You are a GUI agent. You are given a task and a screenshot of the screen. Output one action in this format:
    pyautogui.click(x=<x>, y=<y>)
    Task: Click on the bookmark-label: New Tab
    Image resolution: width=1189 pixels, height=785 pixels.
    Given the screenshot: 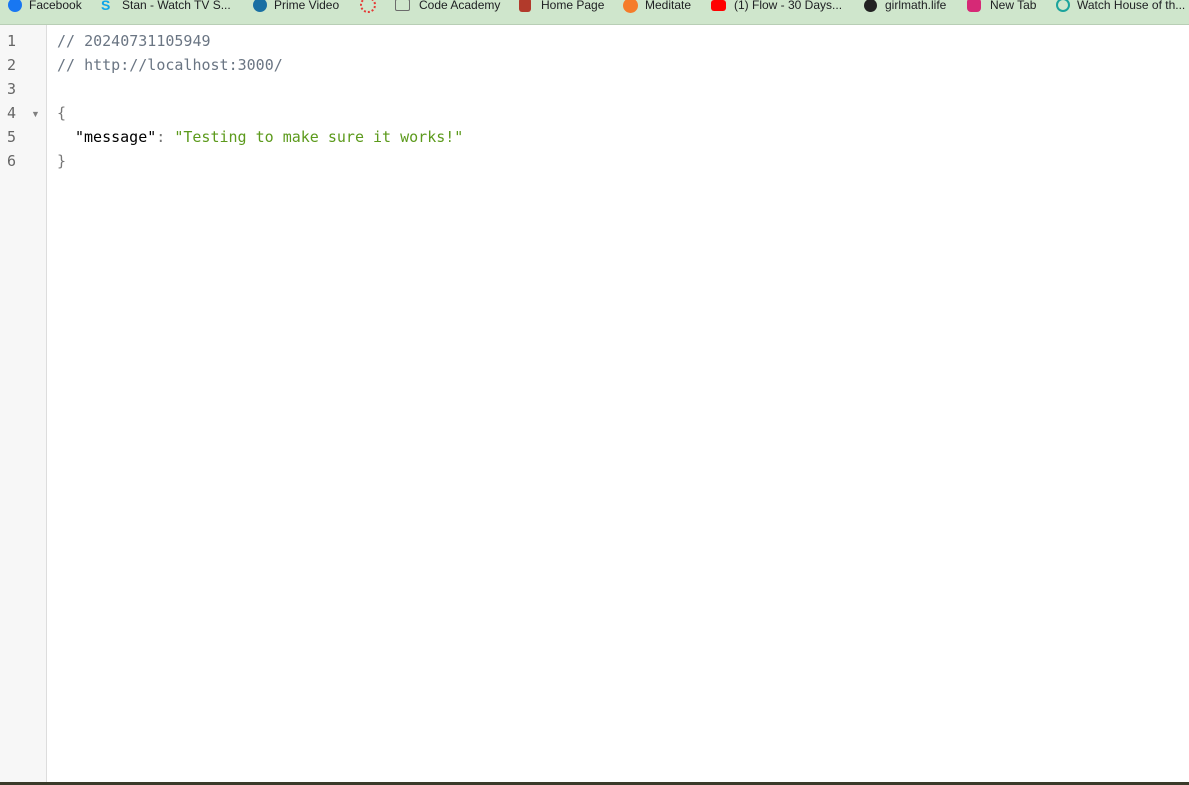 What is the action you would take?
    pyautogui.click(x=1013, y=6)
    